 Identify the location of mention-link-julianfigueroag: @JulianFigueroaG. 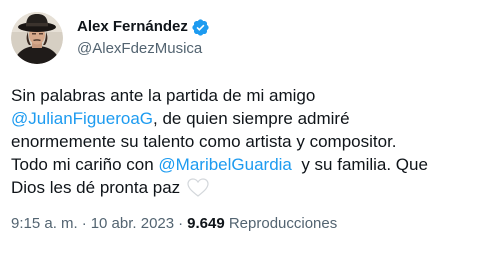
(82, 118).